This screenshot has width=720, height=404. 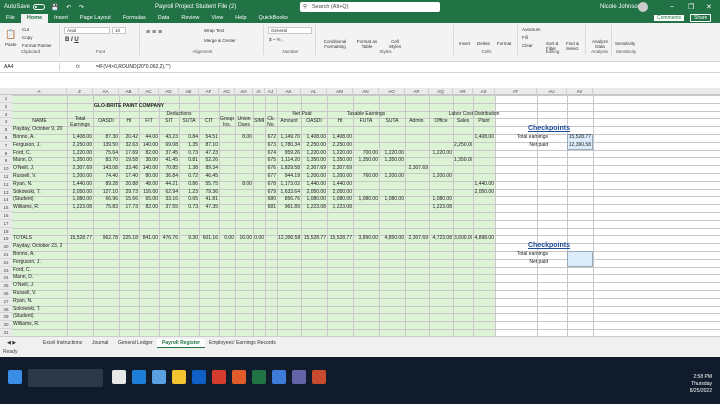 What do you see at coordinates (209, 185) in the screenshot?
I see `employee-cit: 55.75` at bounding box center [209, 185].